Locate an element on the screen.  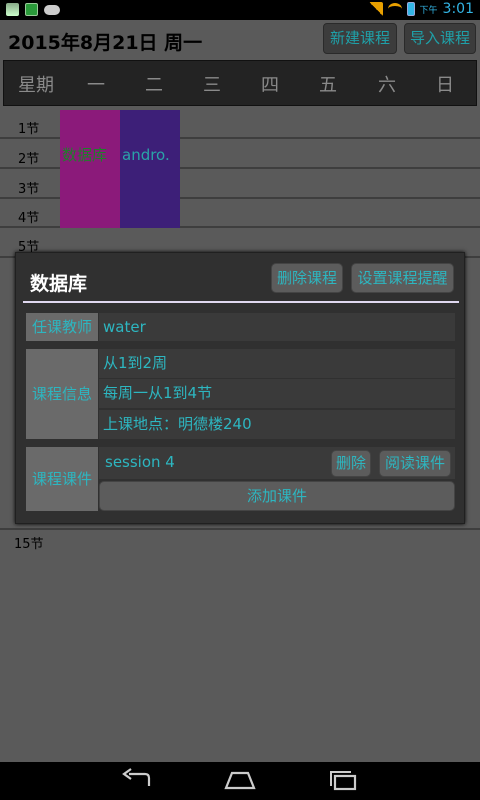
battery-icon is located at coordinates (410, 9).